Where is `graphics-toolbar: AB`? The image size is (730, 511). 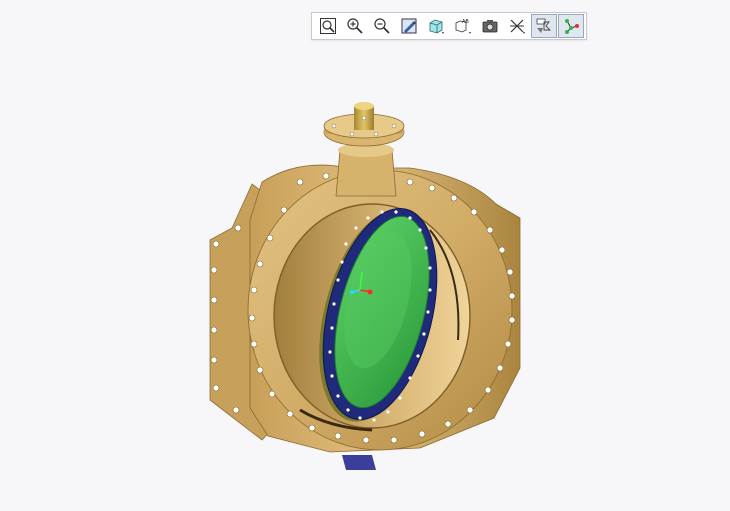
graphics-toolbar: AB is located at coordinates (449, 26).